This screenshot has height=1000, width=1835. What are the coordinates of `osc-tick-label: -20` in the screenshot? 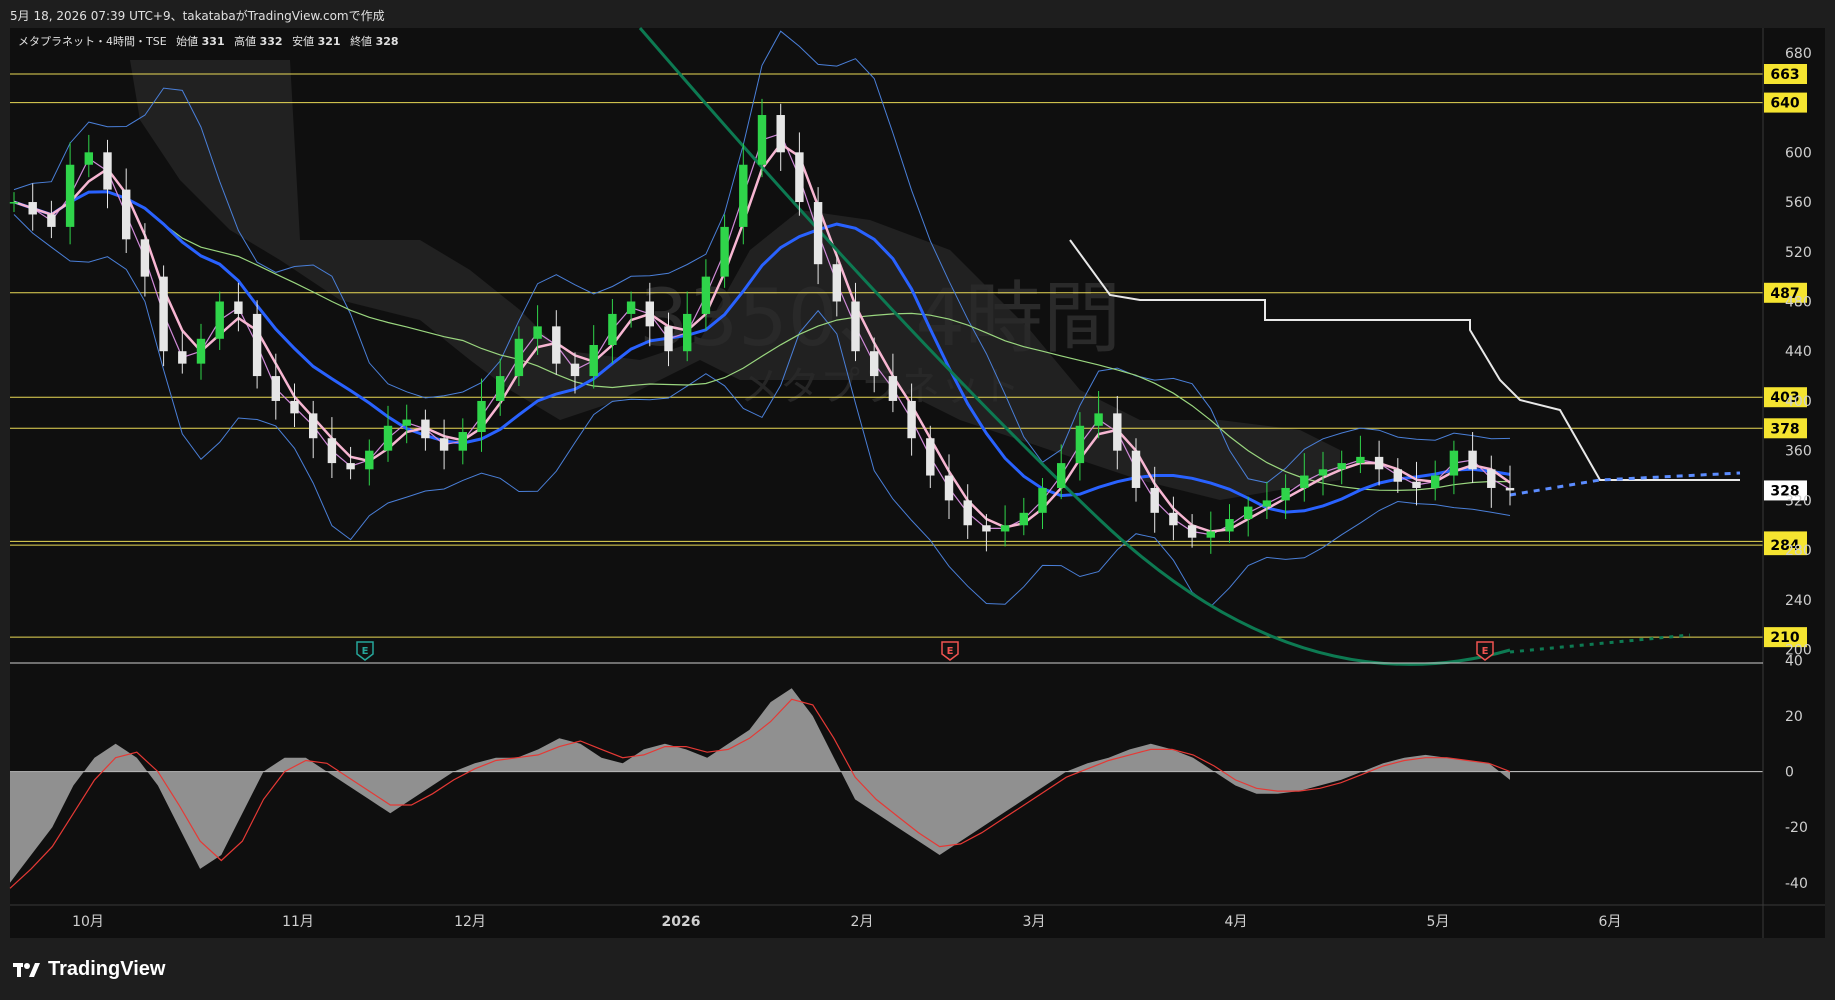 It's located at (1796, 828).